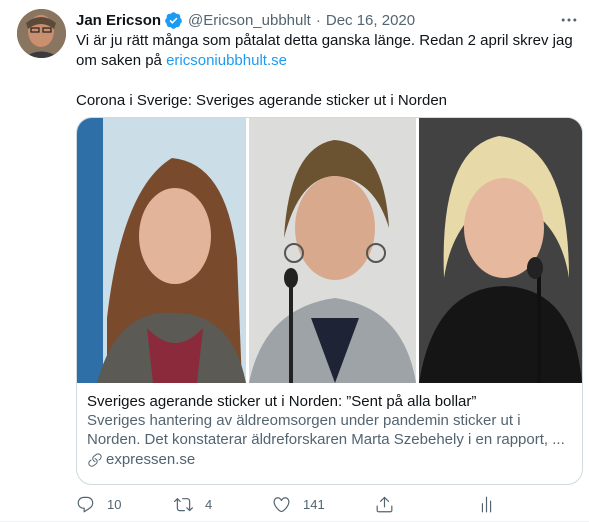 The width and height of the screenshot is (589, 522). What do you see at coordinates (114, 504) in the screenshot?
I see `reply-count: 10` at bounding box center [114, 504].